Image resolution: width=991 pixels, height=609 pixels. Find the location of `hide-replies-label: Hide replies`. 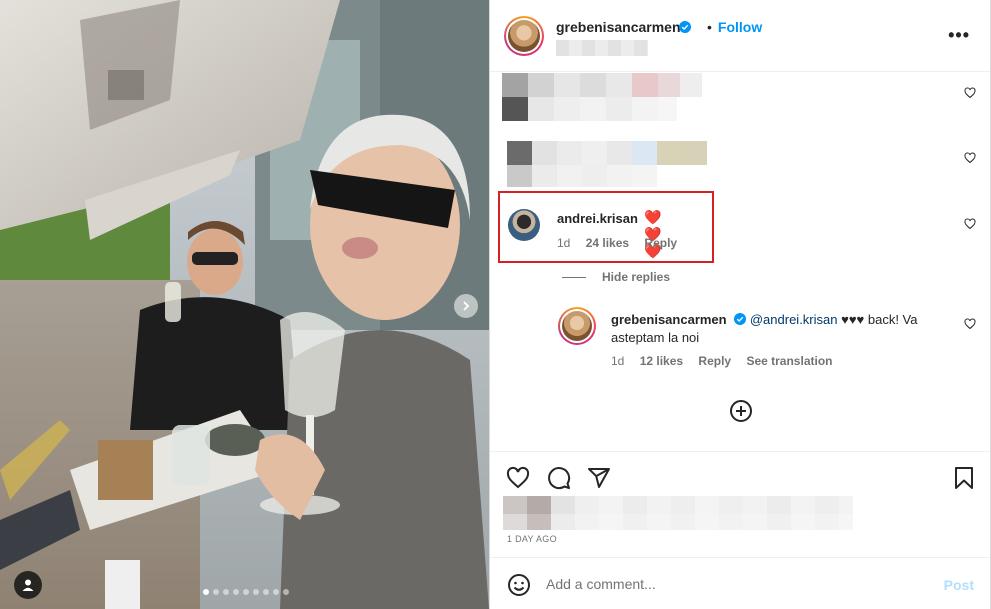

hide-replies-label: Hide replies is located at coordinates (636, 277).